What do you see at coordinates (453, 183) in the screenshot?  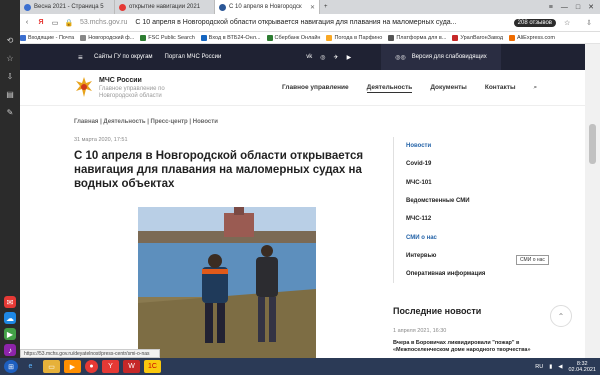 I see `section-menu-item: МЧС-101` at bounding box center [453, 183].